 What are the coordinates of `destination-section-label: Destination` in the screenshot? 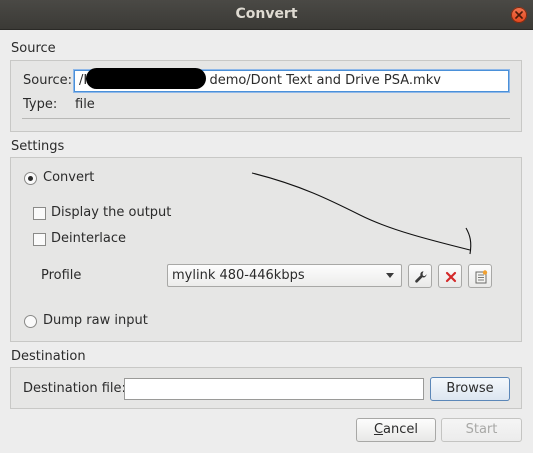 It's located at (48, 356).